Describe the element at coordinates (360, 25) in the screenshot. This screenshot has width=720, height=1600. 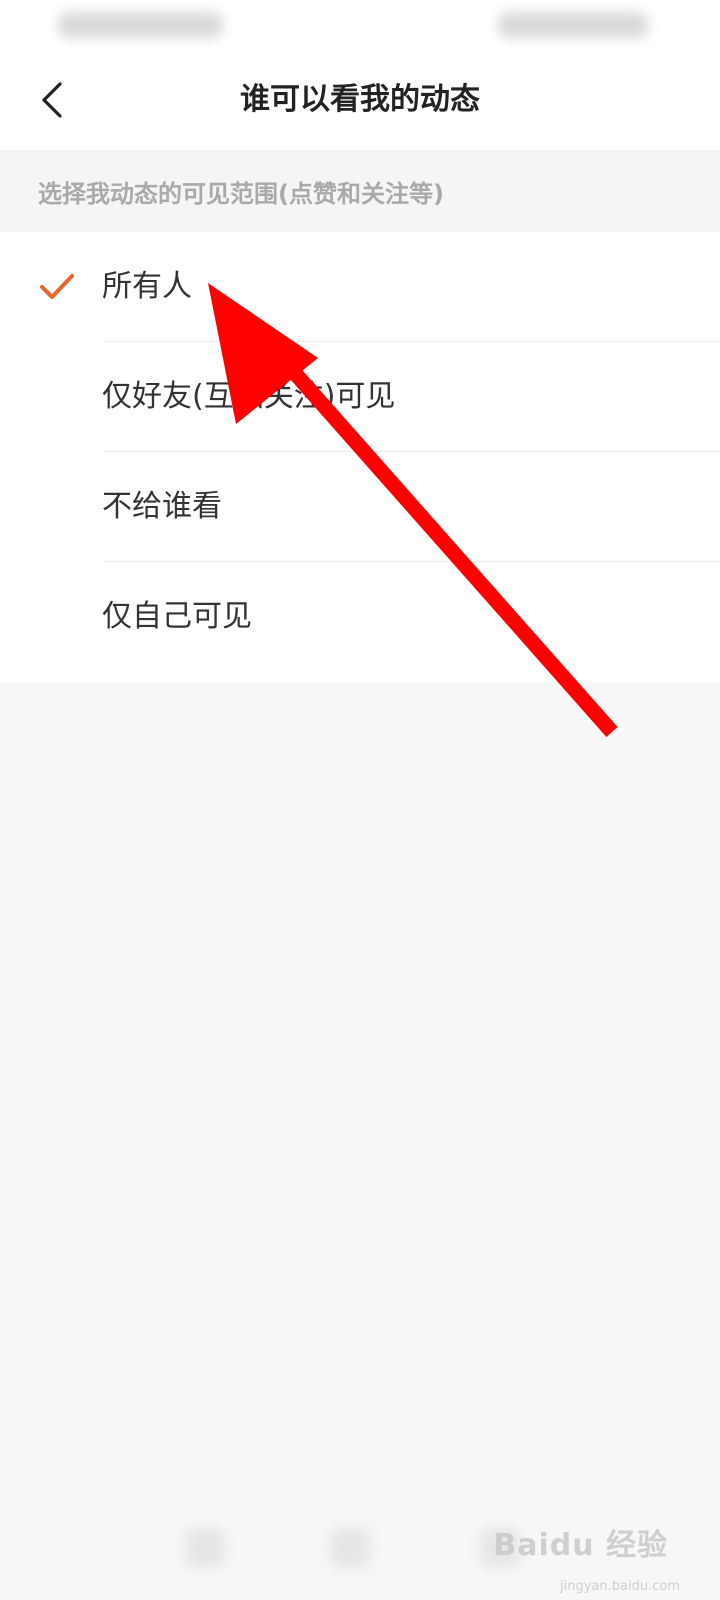
I see `status-bar` at that location.